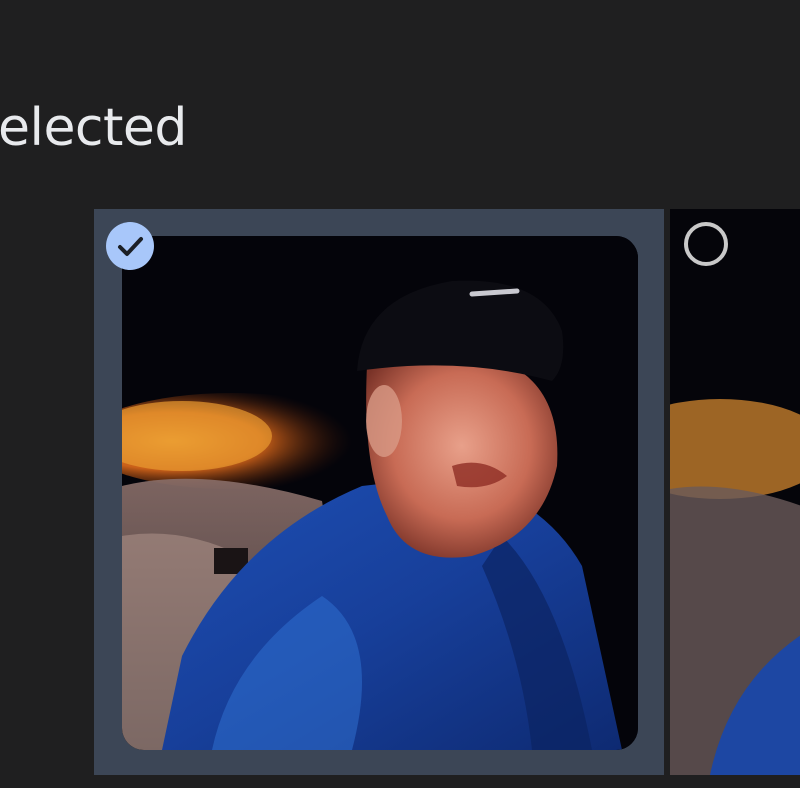  Describe the element at coordinates (93, 128) in the screenshot. I see `selection-count-title: elected` at that location.